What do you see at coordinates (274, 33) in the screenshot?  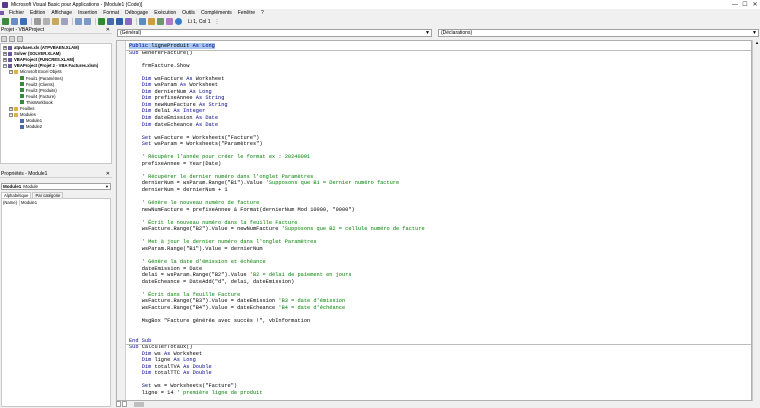 I see `object-combo: (Général) ▼` at bounding box center [274, 33].